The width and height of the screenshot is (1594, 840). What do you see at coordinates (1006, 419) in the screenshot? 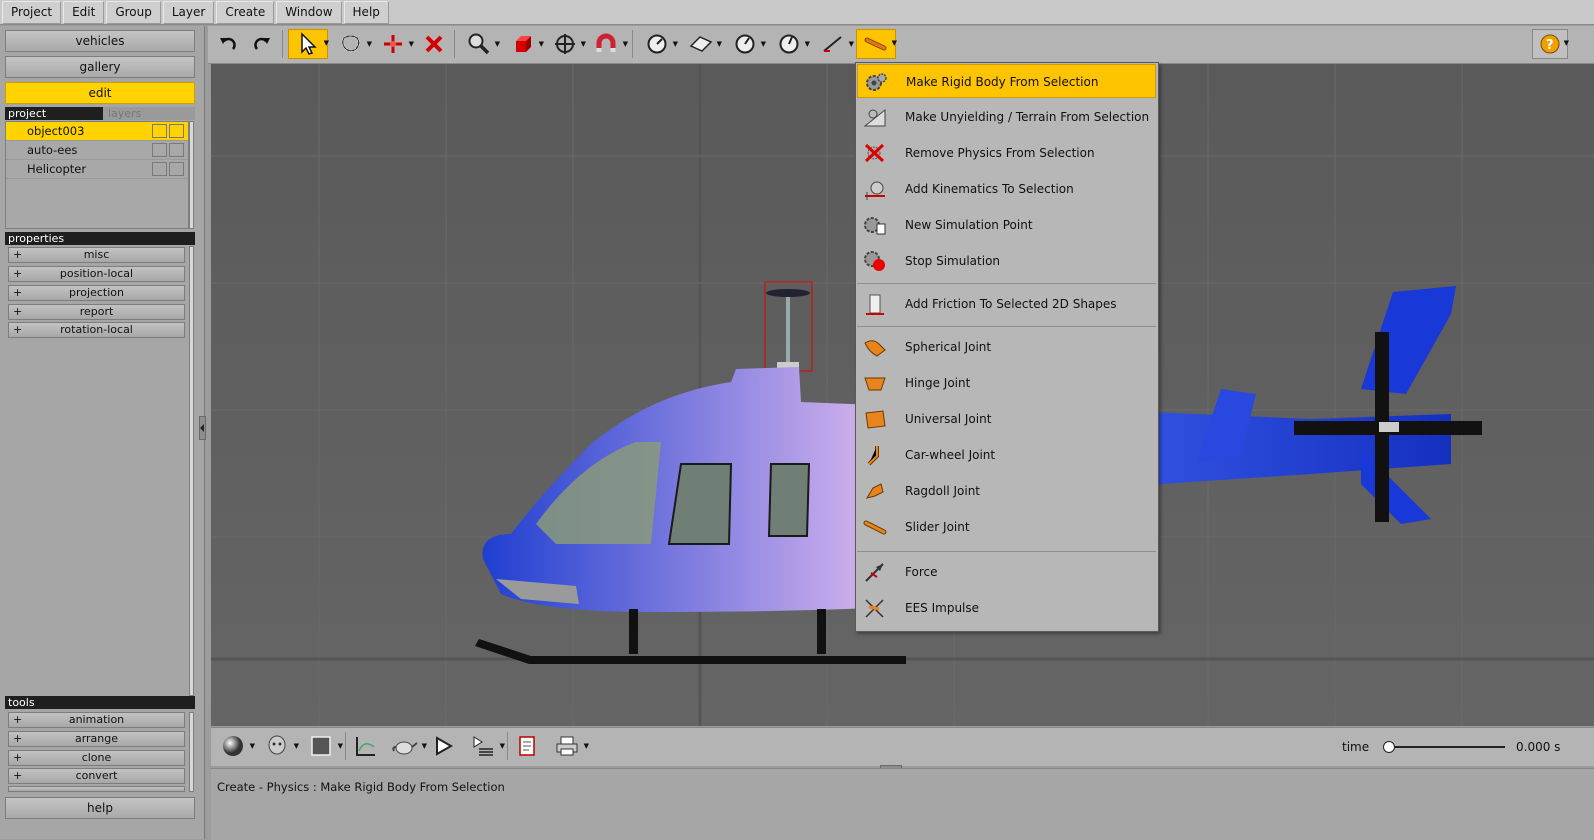
I see `universal-joint-item: Universal Joint` at bounding box center [1006, 419].